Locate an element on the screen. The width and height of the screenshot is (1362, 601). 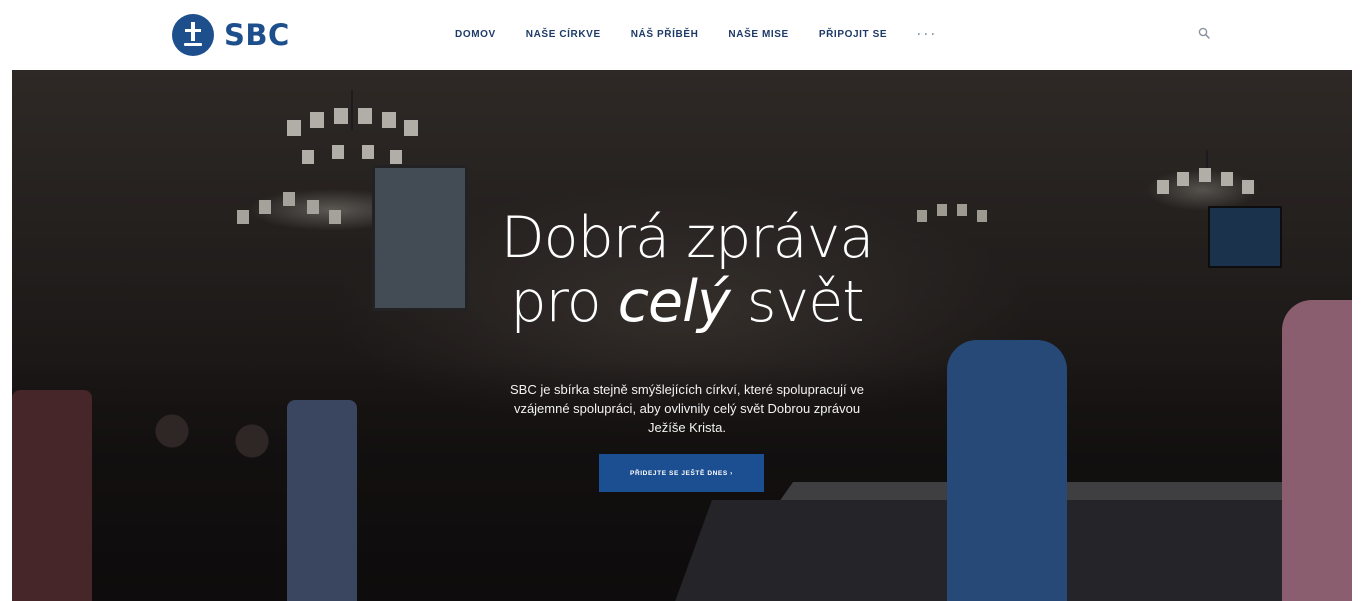
nav-item-nase-cirkve: NAŠE CÍRKVE is located at coordinates (563, 35).